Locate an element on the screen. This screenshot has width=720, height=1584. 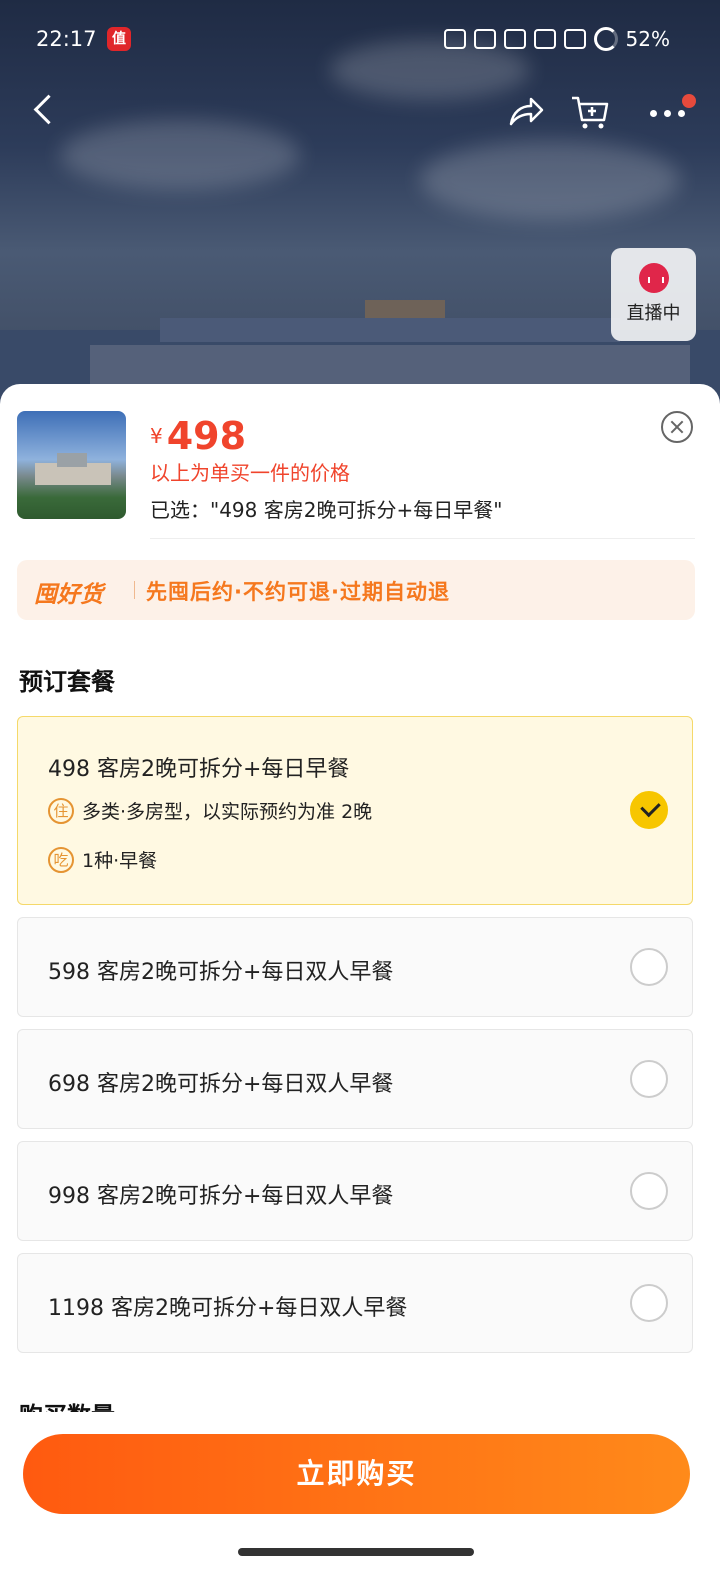
currency-symbol: ¥ is located at coordinates (156, 436).